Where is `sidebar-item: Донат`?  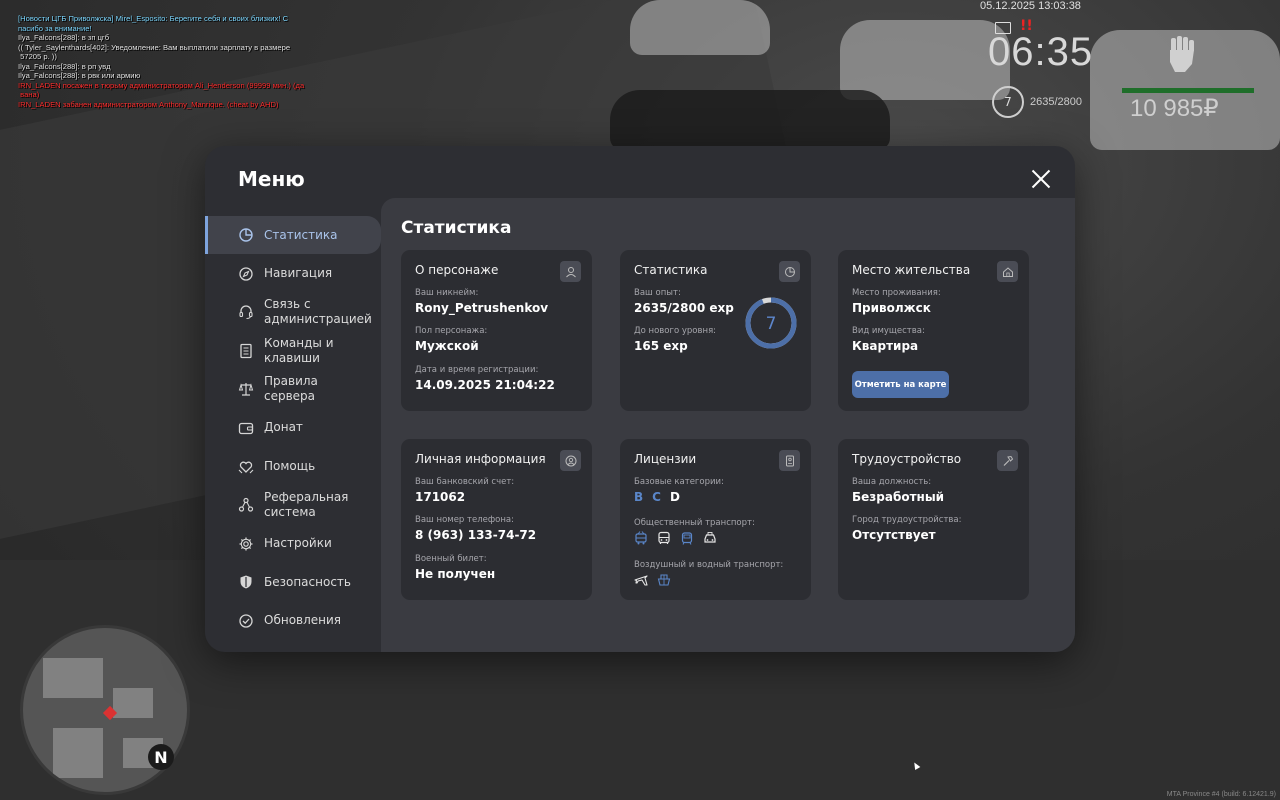
sidebar-item: Донат is located at coordinates (293, 428).